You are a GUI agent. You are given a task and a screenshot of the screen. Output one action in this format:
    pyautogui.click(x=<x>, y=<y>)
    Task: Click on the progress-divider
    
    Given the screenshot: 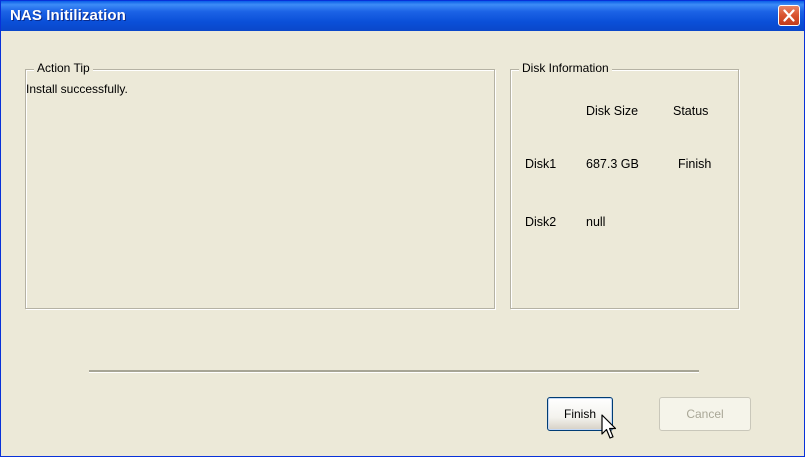 What is the action you would take?
    pyautogui.click(x=394, y=371)
    